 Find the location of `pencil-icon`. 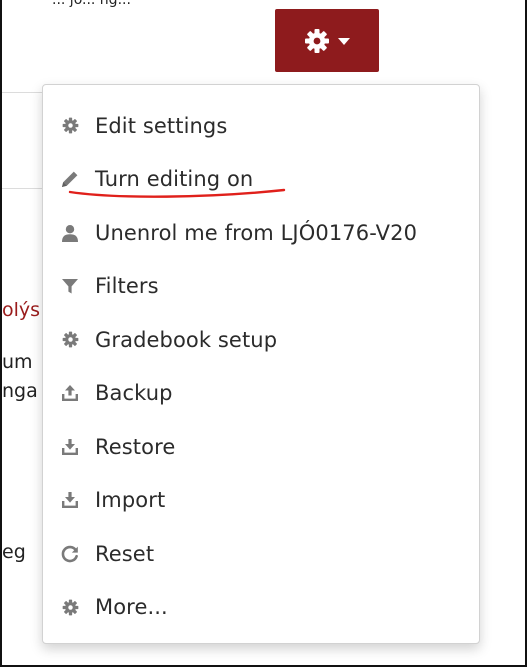

pencil-icon is located at coordinates (70, 179).